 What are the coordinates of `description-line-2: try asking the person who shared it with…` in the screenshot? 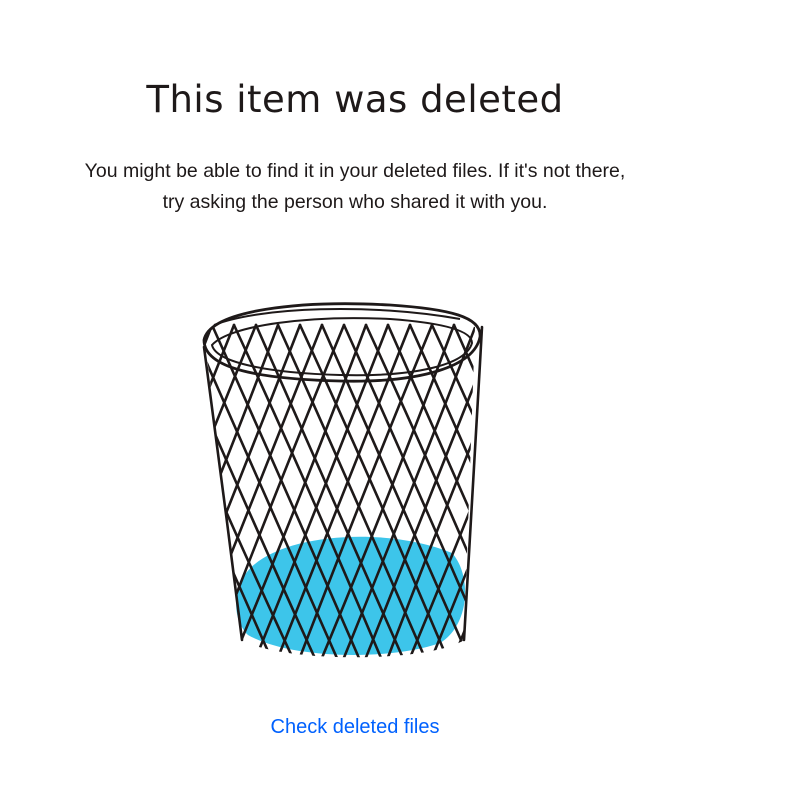 It's located at (355, 202).